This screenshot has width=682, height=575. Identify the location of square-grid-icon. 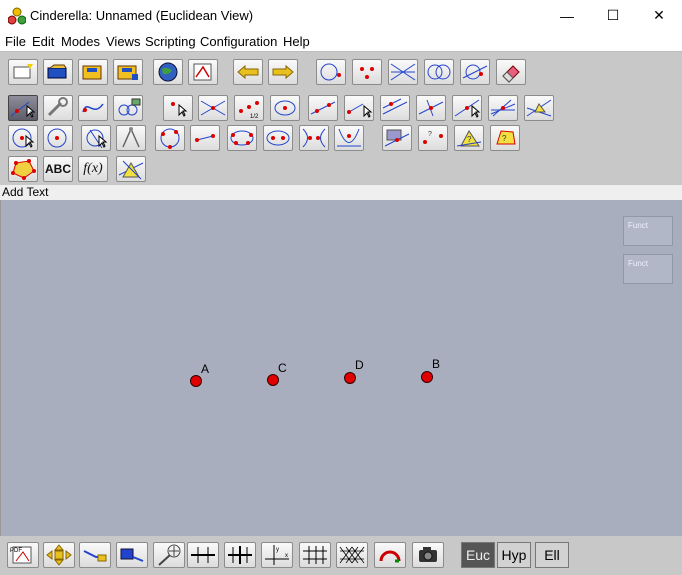
(315, 555).